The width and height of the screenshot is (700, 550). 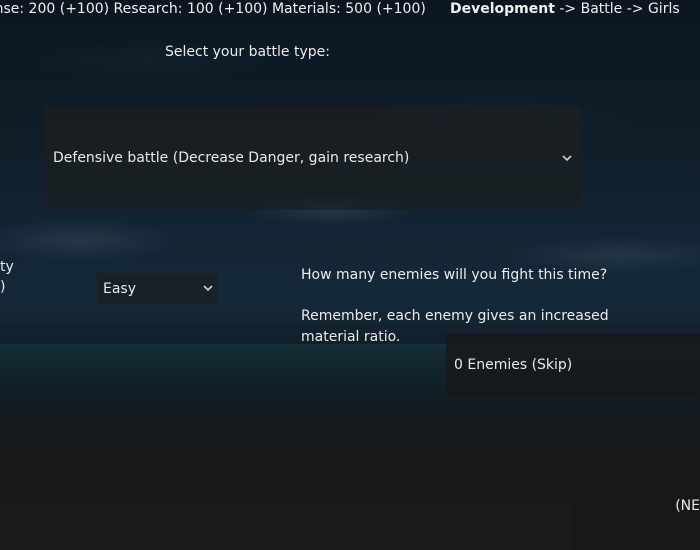 What do you see at coordinates (247, 52) in the screenshot?
I see `battle-type-label: Select your battle type:` at bounding box center [247, 52].